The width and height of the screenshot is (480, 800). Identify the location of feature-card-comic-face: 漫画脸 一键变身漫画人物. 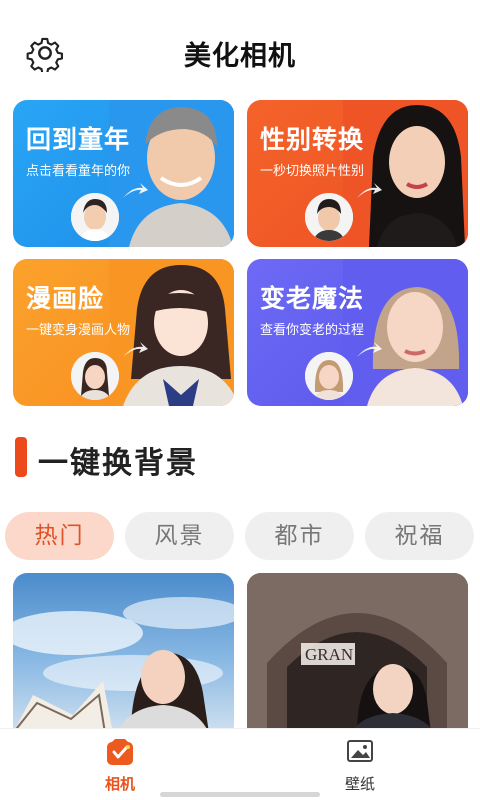
(123, 332).